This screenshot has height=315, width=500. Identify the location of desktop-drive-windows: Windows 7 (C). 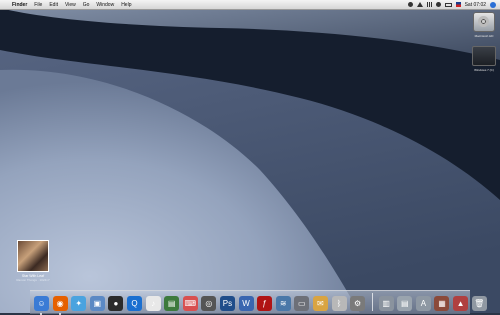
(484, 59).